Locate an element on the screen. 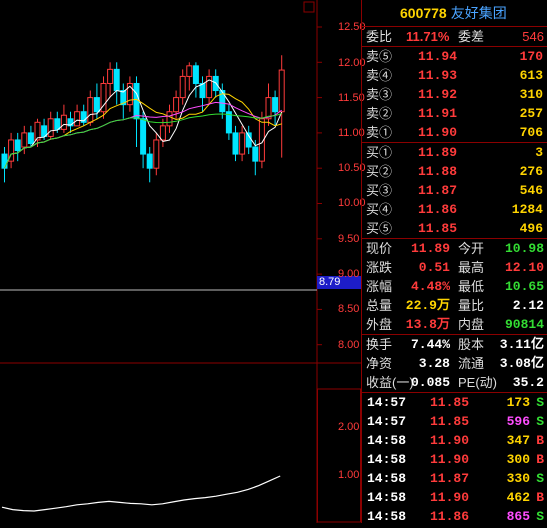 The height and width of the screenshot is (528, 547). finance-row-assets: 净资 3.28 流通 3.08亿 is located at coordinates (454, 363).